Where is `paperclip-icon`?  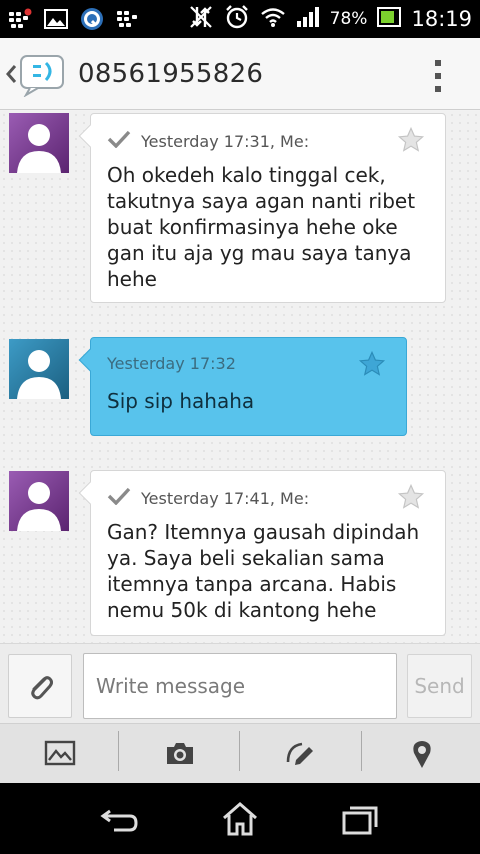 paperclip-icon is located at coordinates (42, 688).